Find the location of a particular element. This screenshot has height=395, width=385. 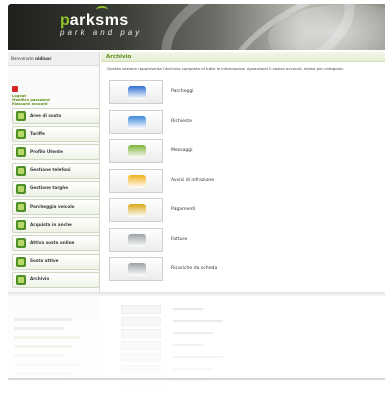

recharge-card-icon is located at coordinates (137, 269).